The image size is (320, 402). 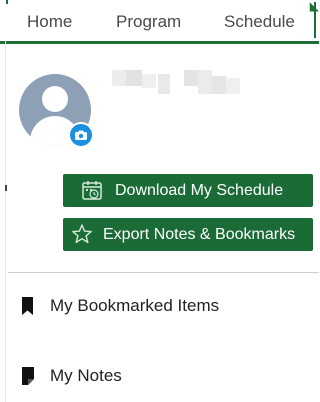 What do you see at coordinates (199, 190) in the screenshot?
I see `download-schedule-label: Download My Schedule` at bounding box center [199, 190].